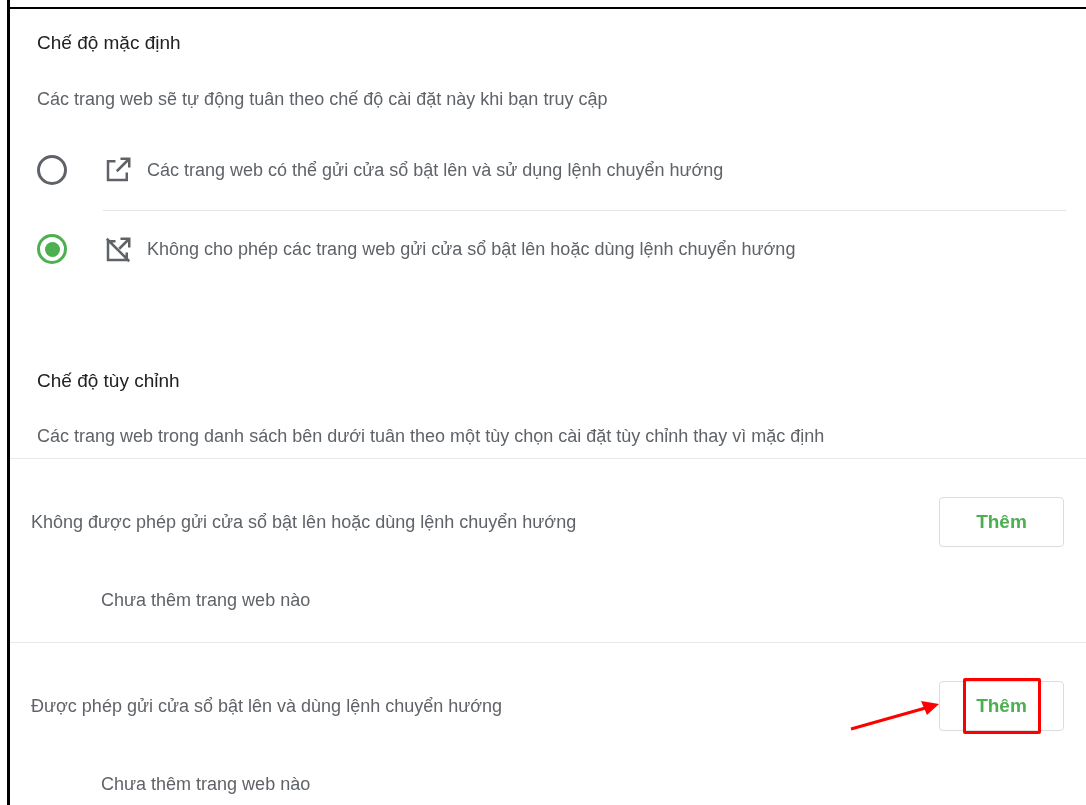 The height and width of the screenshot is (805, 1086). I want to click on option-label: Không cho phép các trang web gửi cửa sổ bật lên hoặc dùng lệnh chuyển hướng, so click(471, 249).